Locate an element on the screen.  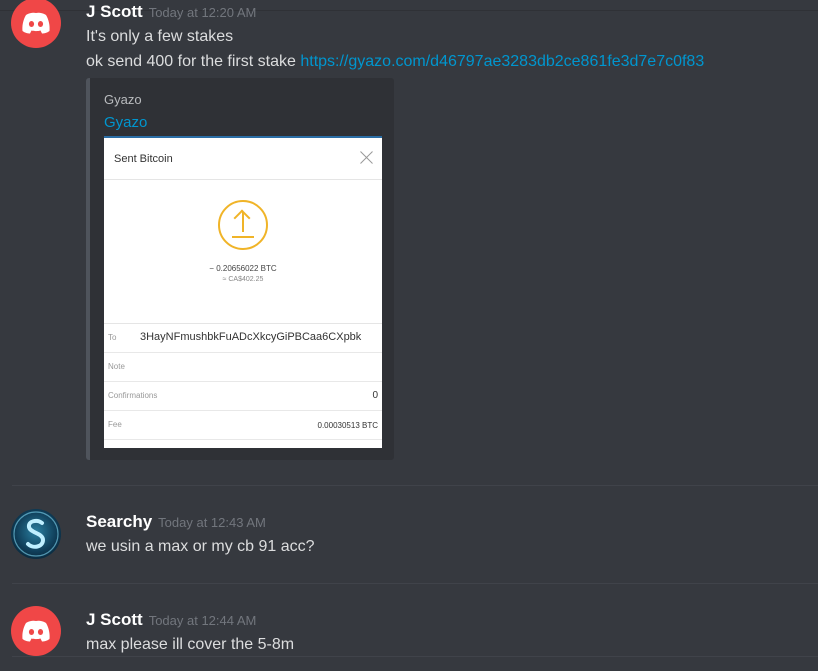
row-value: 3HayNFmushbkFuADcXkcyGiPBCaa6CXpbk is located at coordinates (251, 337).